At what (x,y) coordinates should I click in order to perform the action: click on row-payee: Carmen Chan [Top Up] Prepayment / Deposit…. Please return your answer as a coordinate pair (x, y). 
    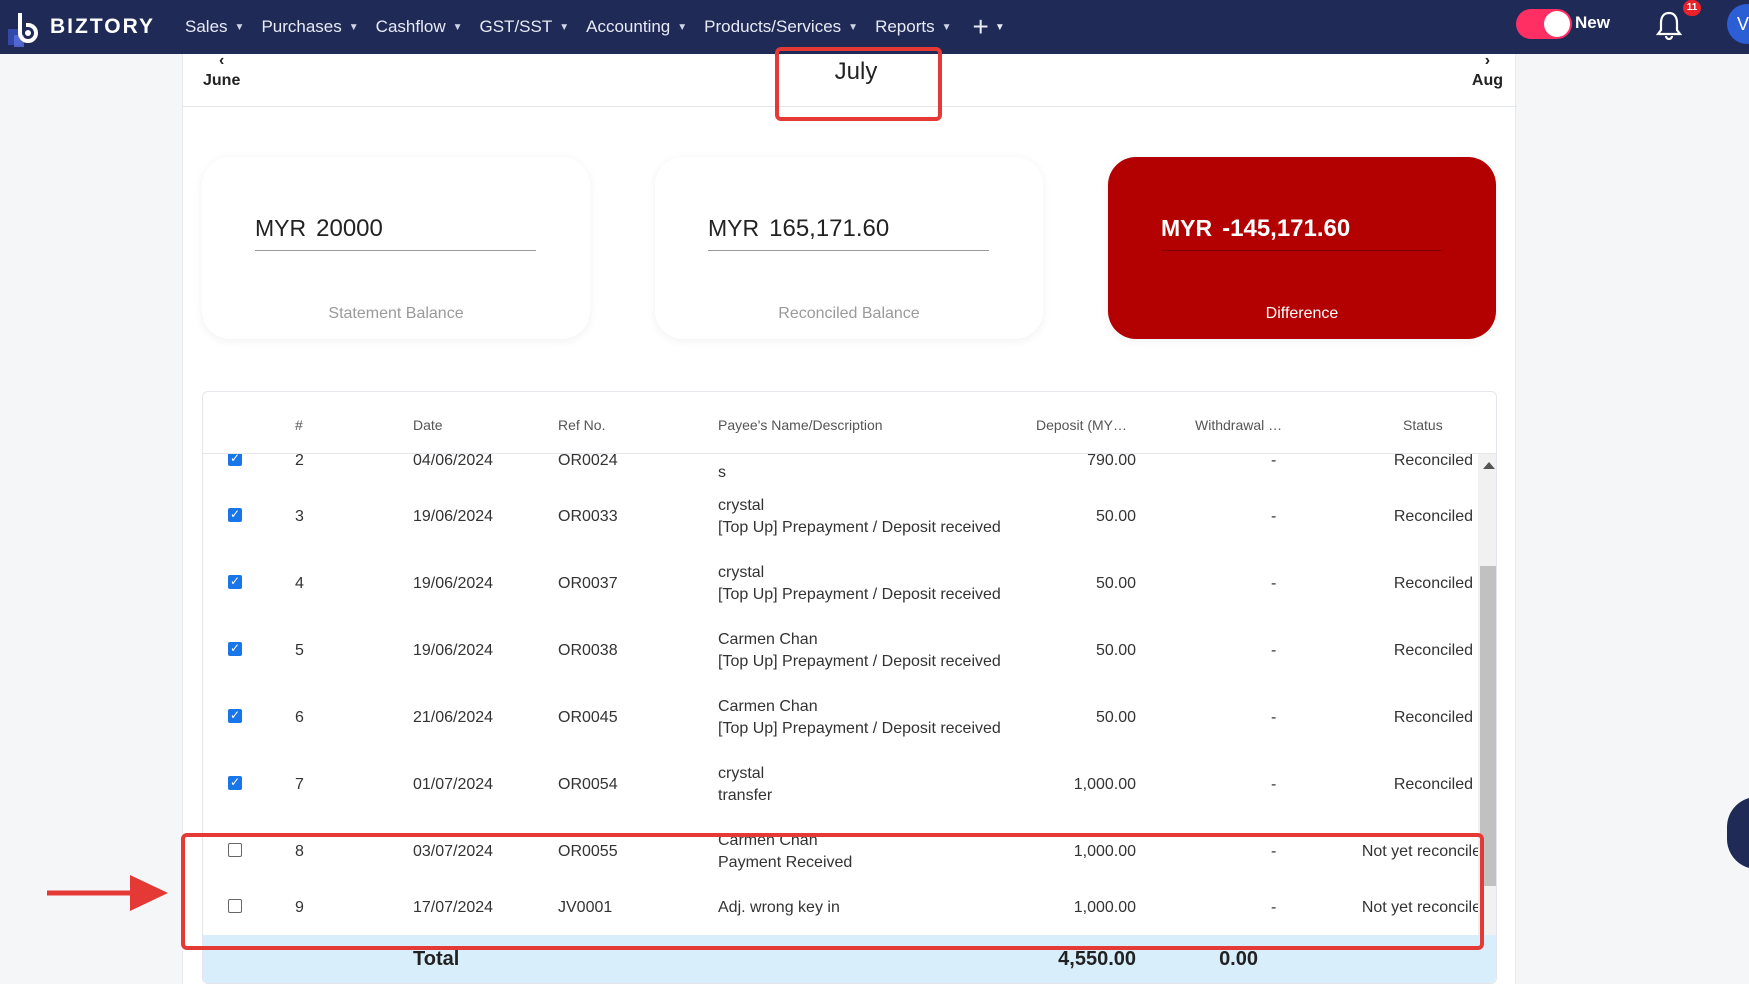
    Looking at the image, I should click on (859, 718).